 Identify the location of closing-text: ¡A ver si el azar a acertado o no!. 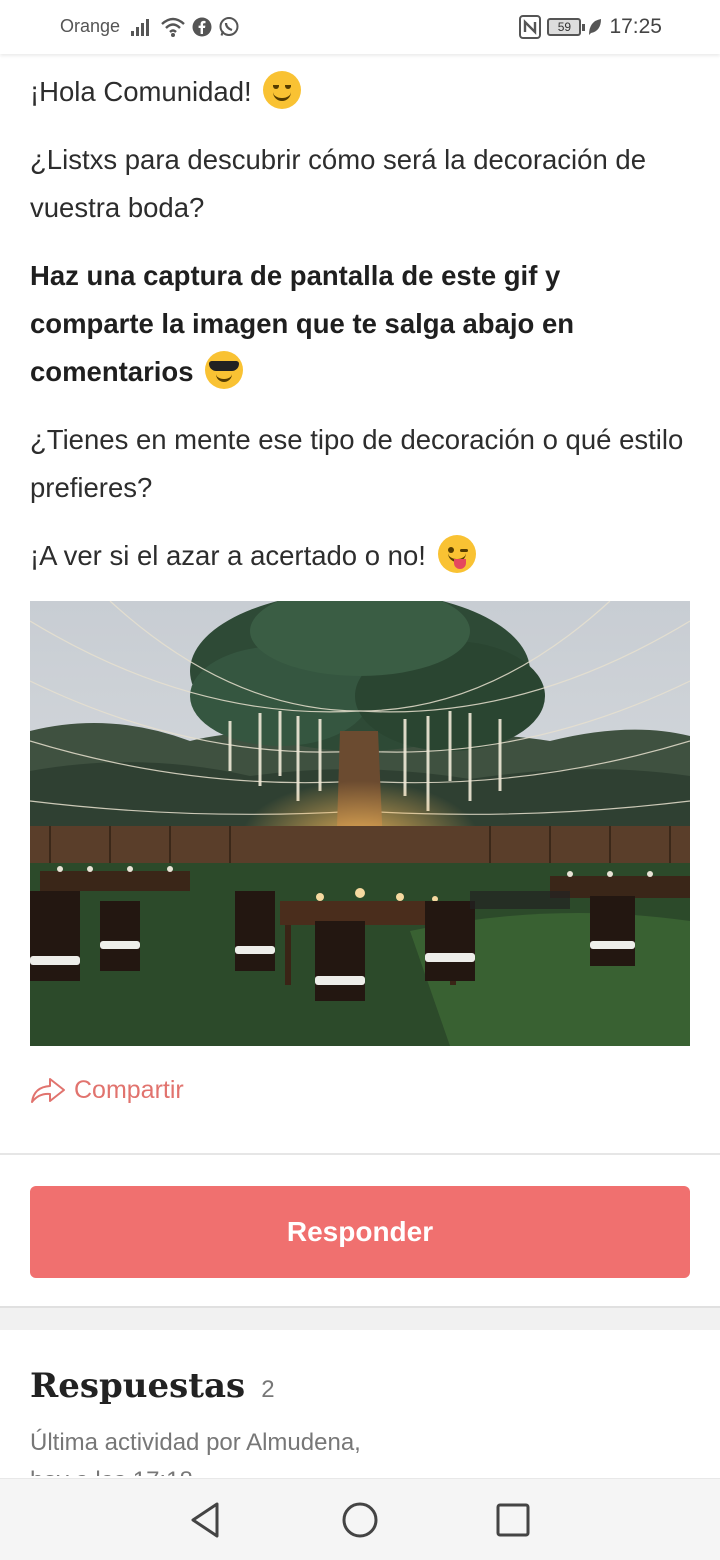
(228, 555).